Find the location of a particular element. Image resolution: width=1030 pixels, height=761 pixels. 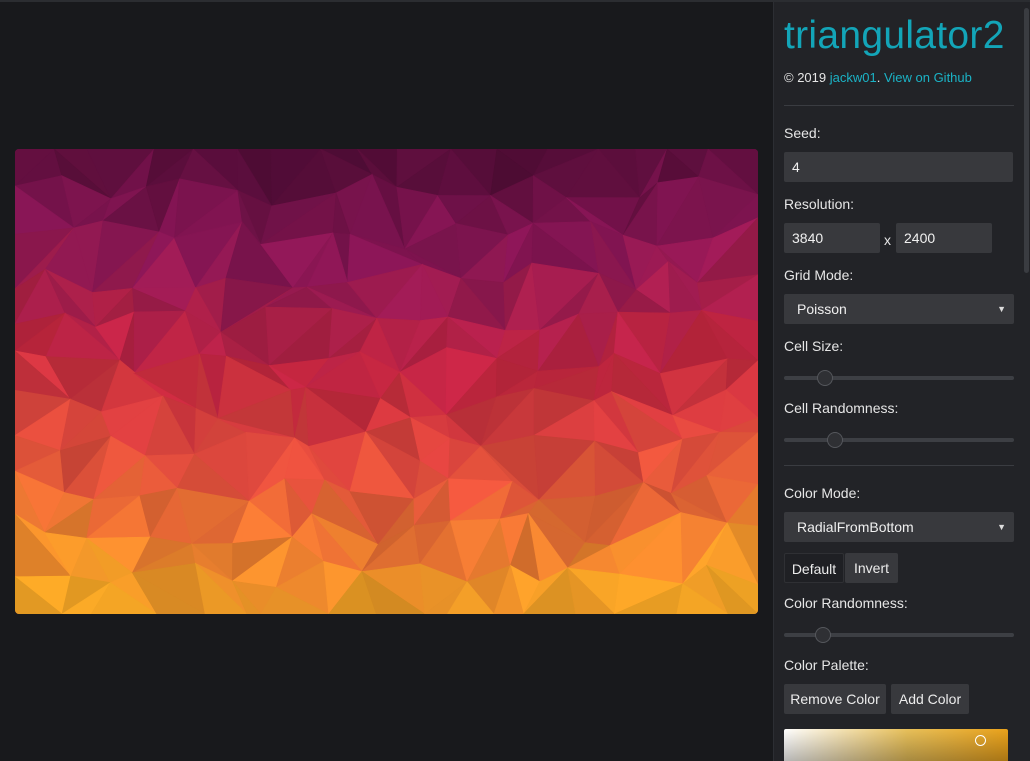

cell-size-slider-thumb is located at coordinates (825, 378).